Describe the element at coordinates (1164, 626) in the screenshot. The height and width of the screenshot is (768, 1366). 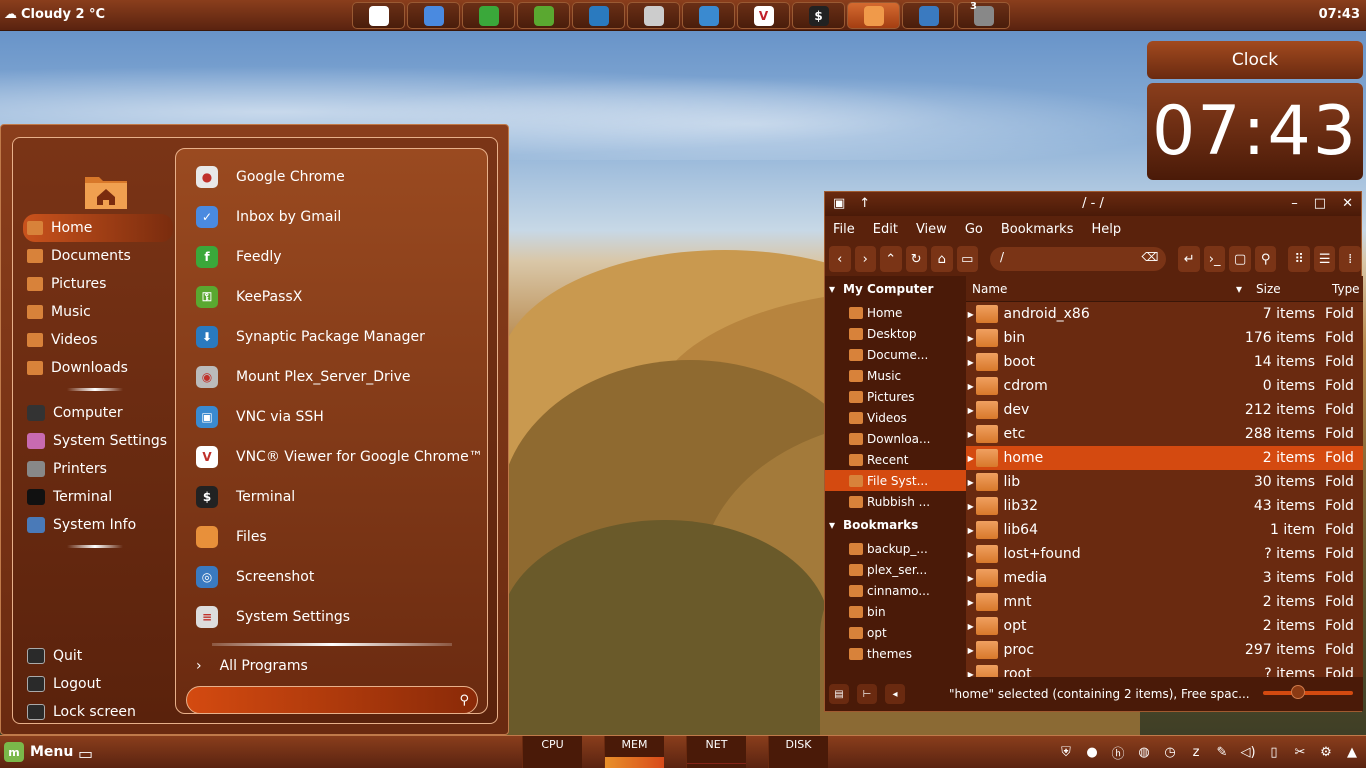
I see `file-row: ▶ opt 2 items Fold` at that location.